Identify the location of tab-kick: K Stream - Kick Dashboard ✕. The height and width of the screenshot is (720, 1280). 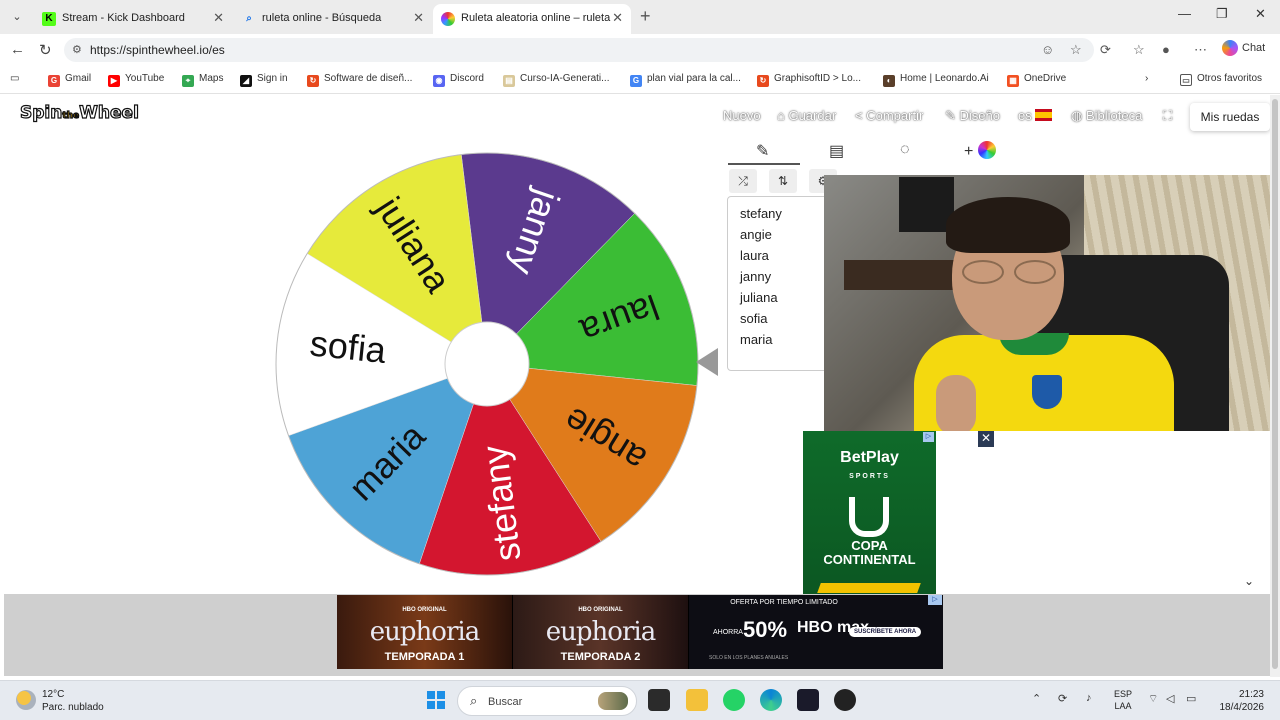
(133, 19).